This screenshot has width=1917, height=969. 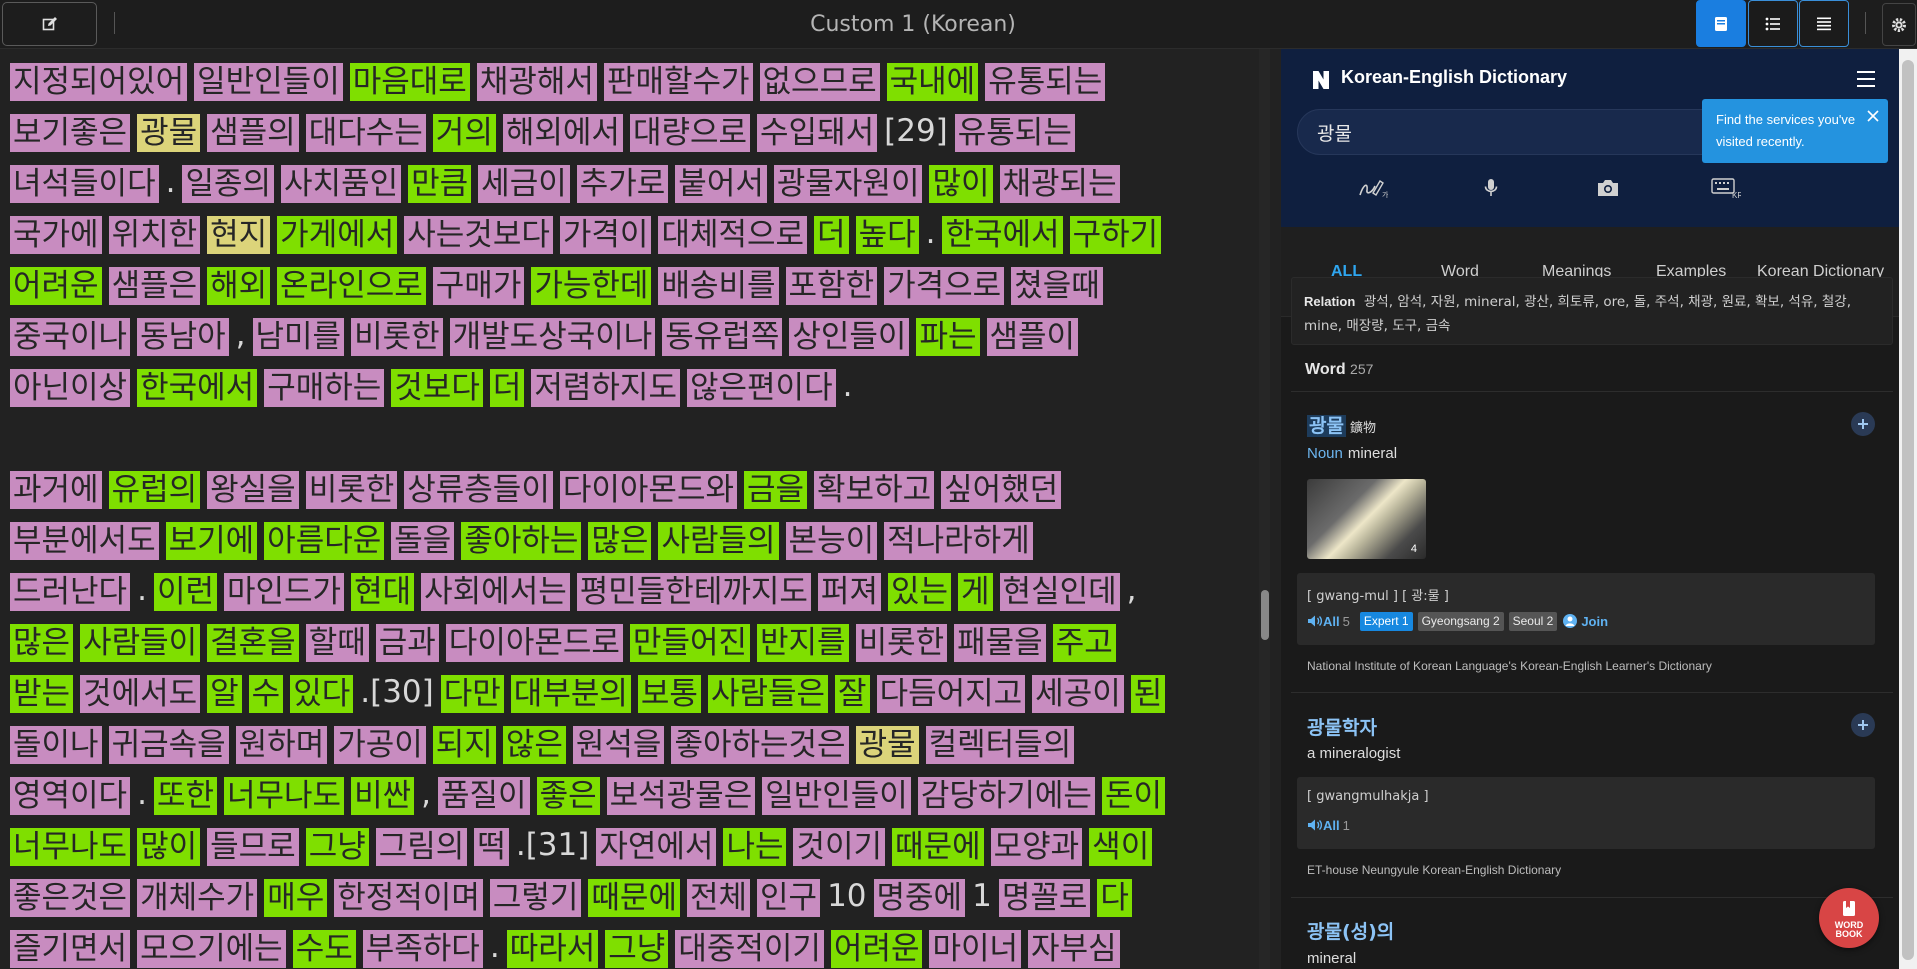 I want to click on highlighted-word: 패물을, so click(x=1000, y=642).